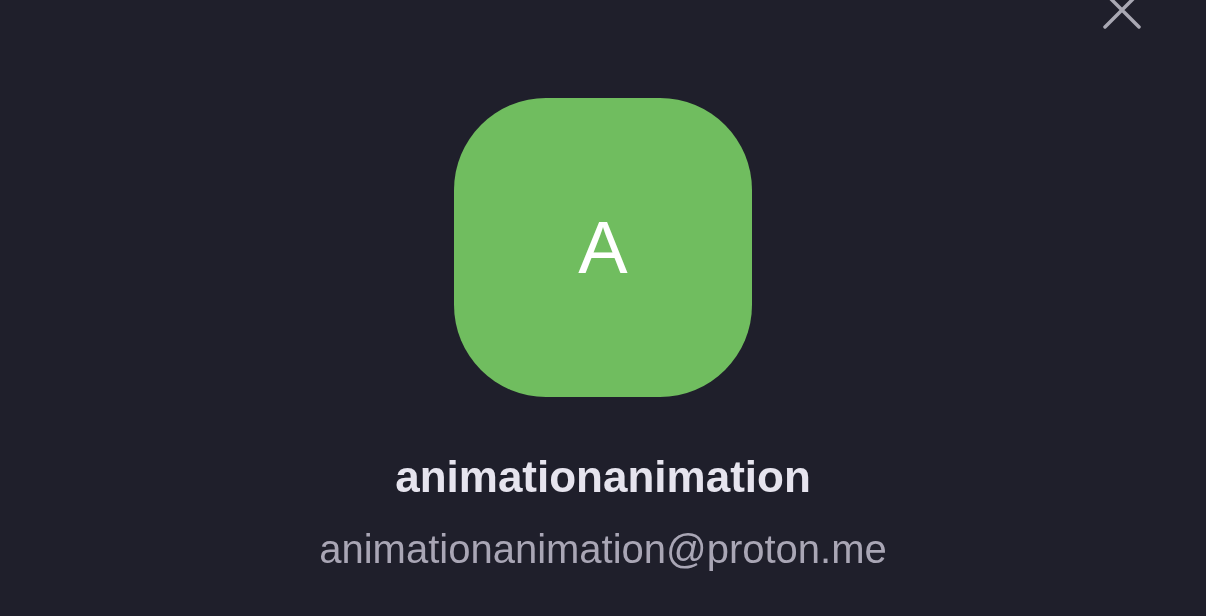 The image size is (1206, 616). Describe the element at coordinates (603, 247) in the screenshot. I see `avatar: A` at that location.